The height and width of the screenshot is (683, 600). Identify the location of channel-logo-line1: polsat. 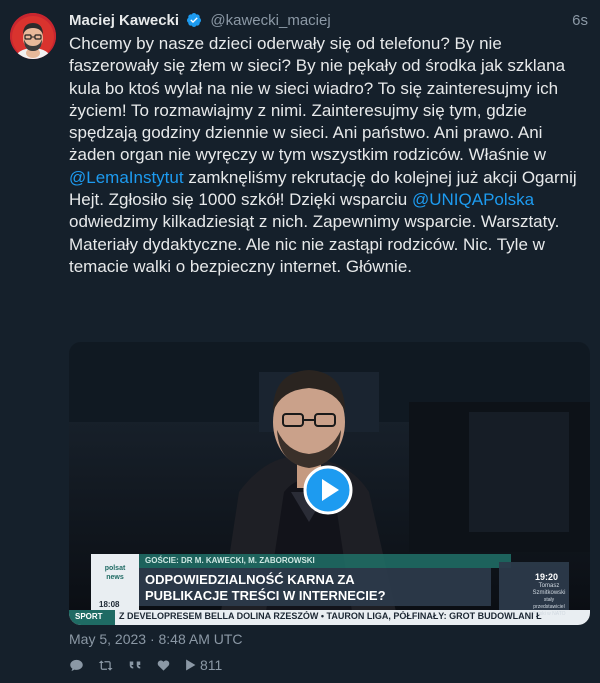
(115, 568).